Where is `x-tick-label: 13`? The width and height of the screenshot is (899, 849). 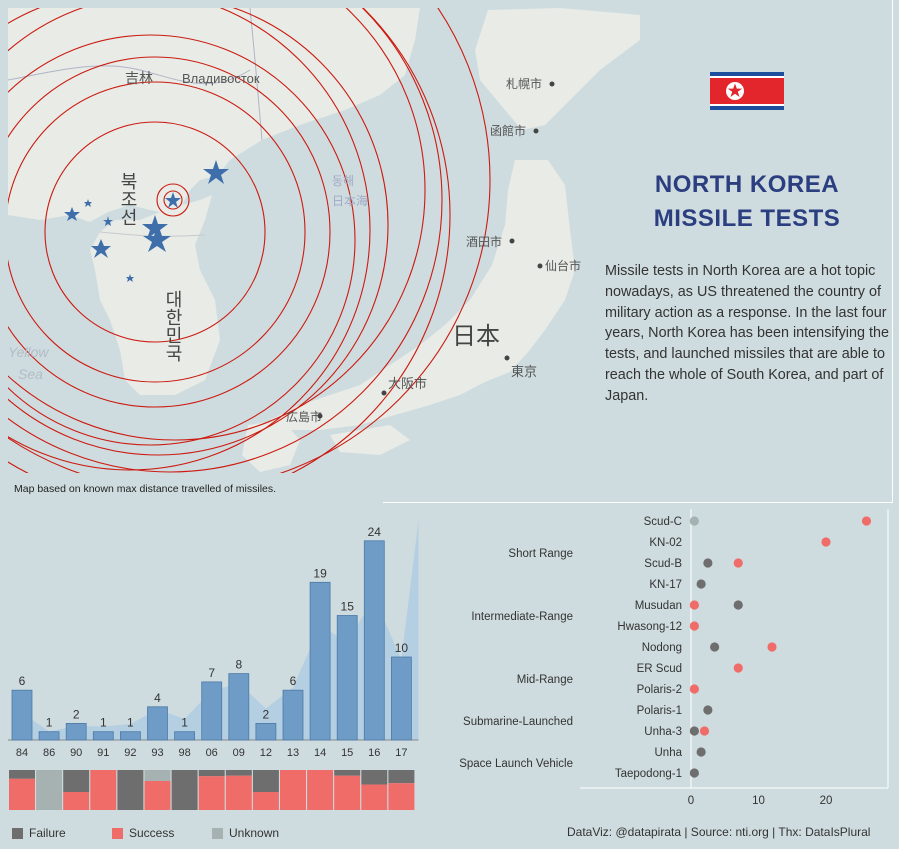 x-tick-label: 13 is located at coordinates (293, 753).